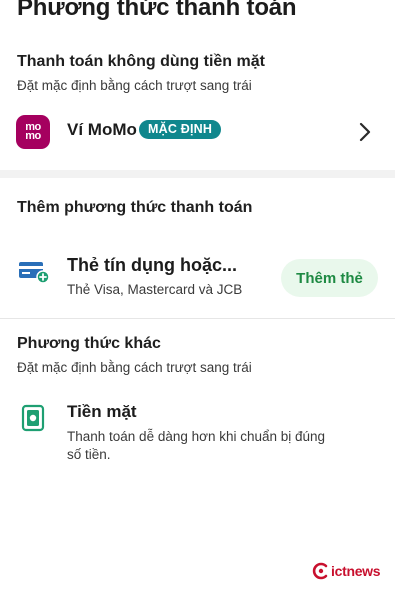  What do you see at coordinates (157, 10) in the screenshot?
I see `page-title: Phương thức thanh toán` at bounding box center [157, 10].